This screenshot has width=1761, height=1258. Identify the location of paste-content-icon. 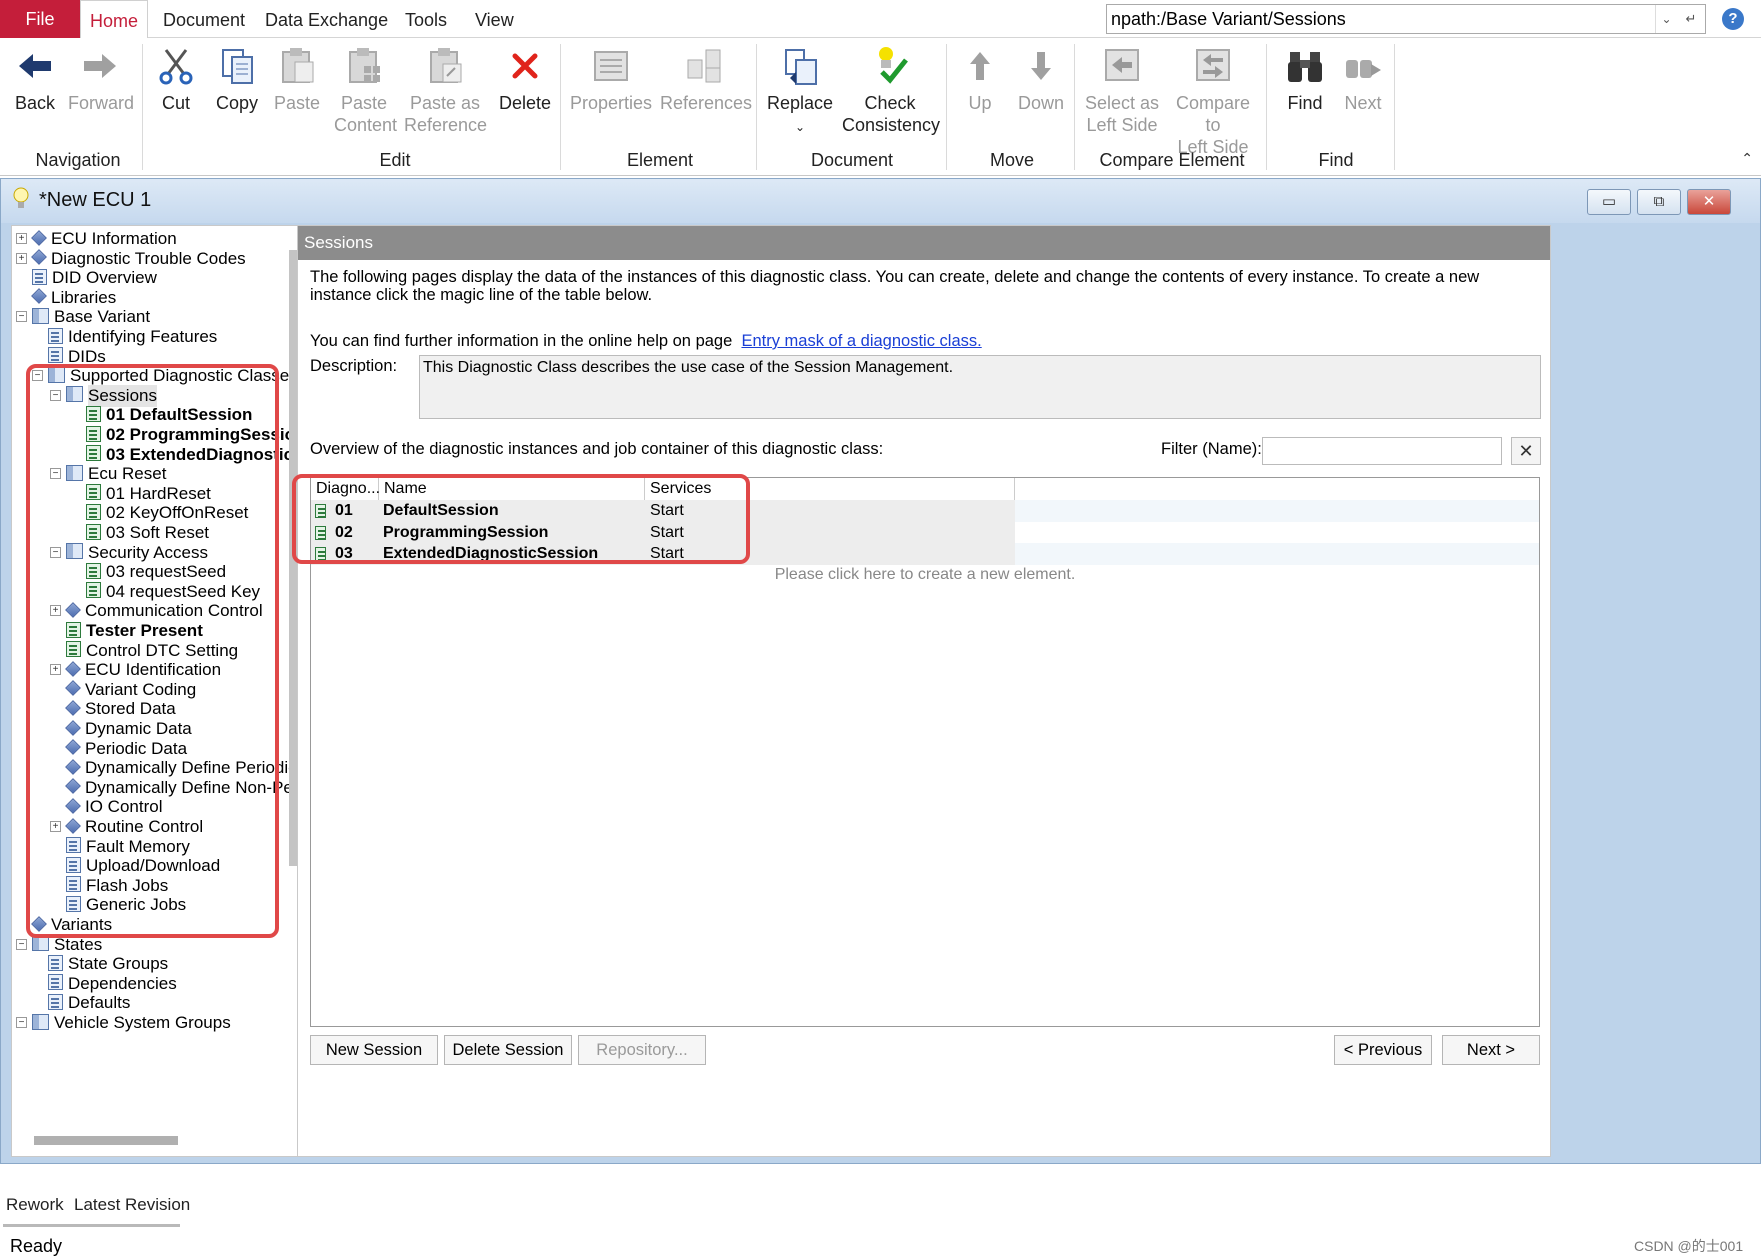
(364, 65).